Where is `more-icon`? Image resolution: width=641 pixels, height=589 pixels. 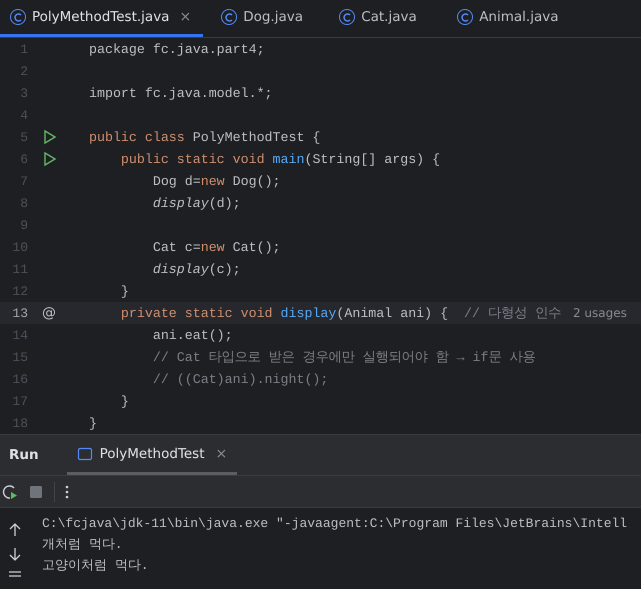
more-icon is located at coordinates (67, 491).